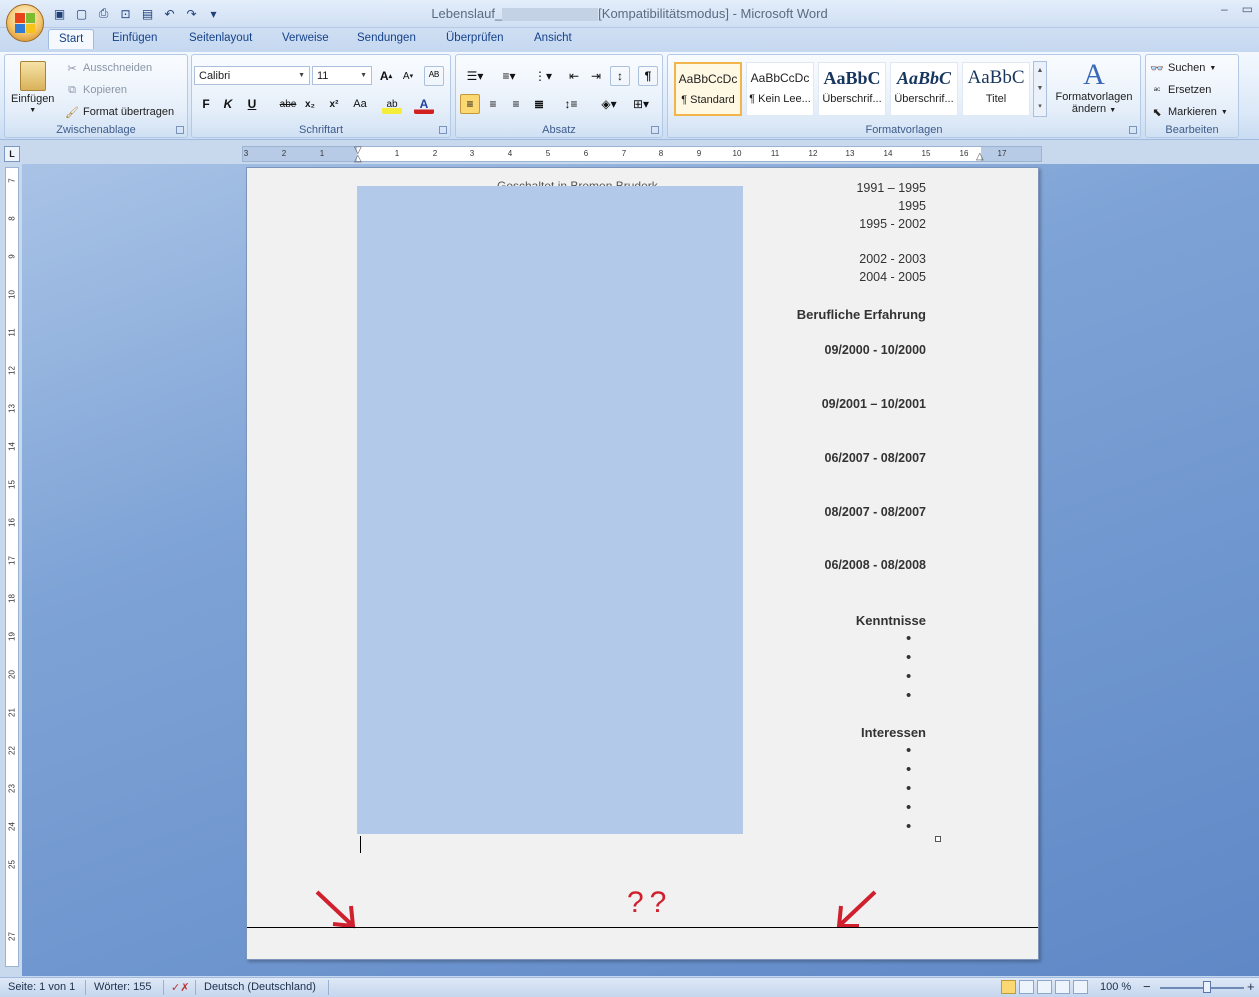  I want to click on font-size-combo: 11 ▼, so click(342, 75).